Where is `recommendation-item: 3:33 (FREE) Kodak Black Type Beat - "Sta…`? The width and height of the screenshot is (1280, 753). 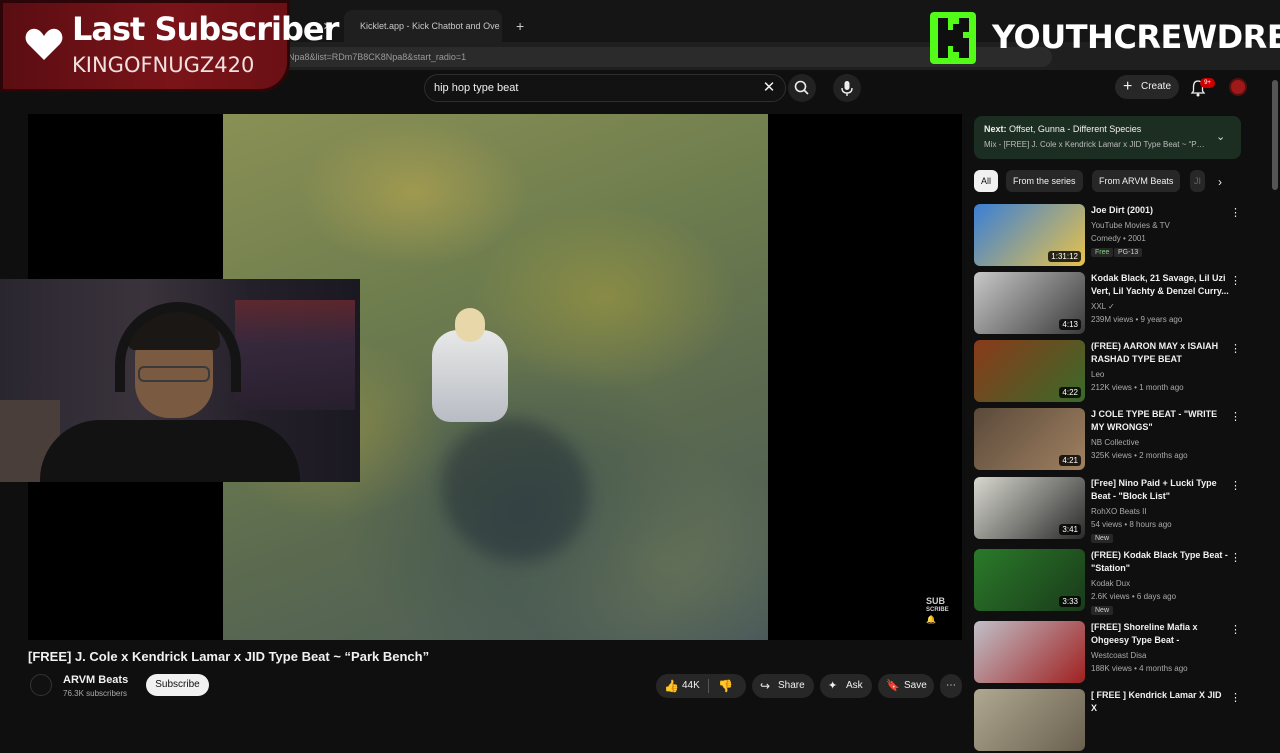
recommendation-item: 3:33 (FREE) Kodak Black Type Beat - "Sta… is located at coordinates (1109, 582).